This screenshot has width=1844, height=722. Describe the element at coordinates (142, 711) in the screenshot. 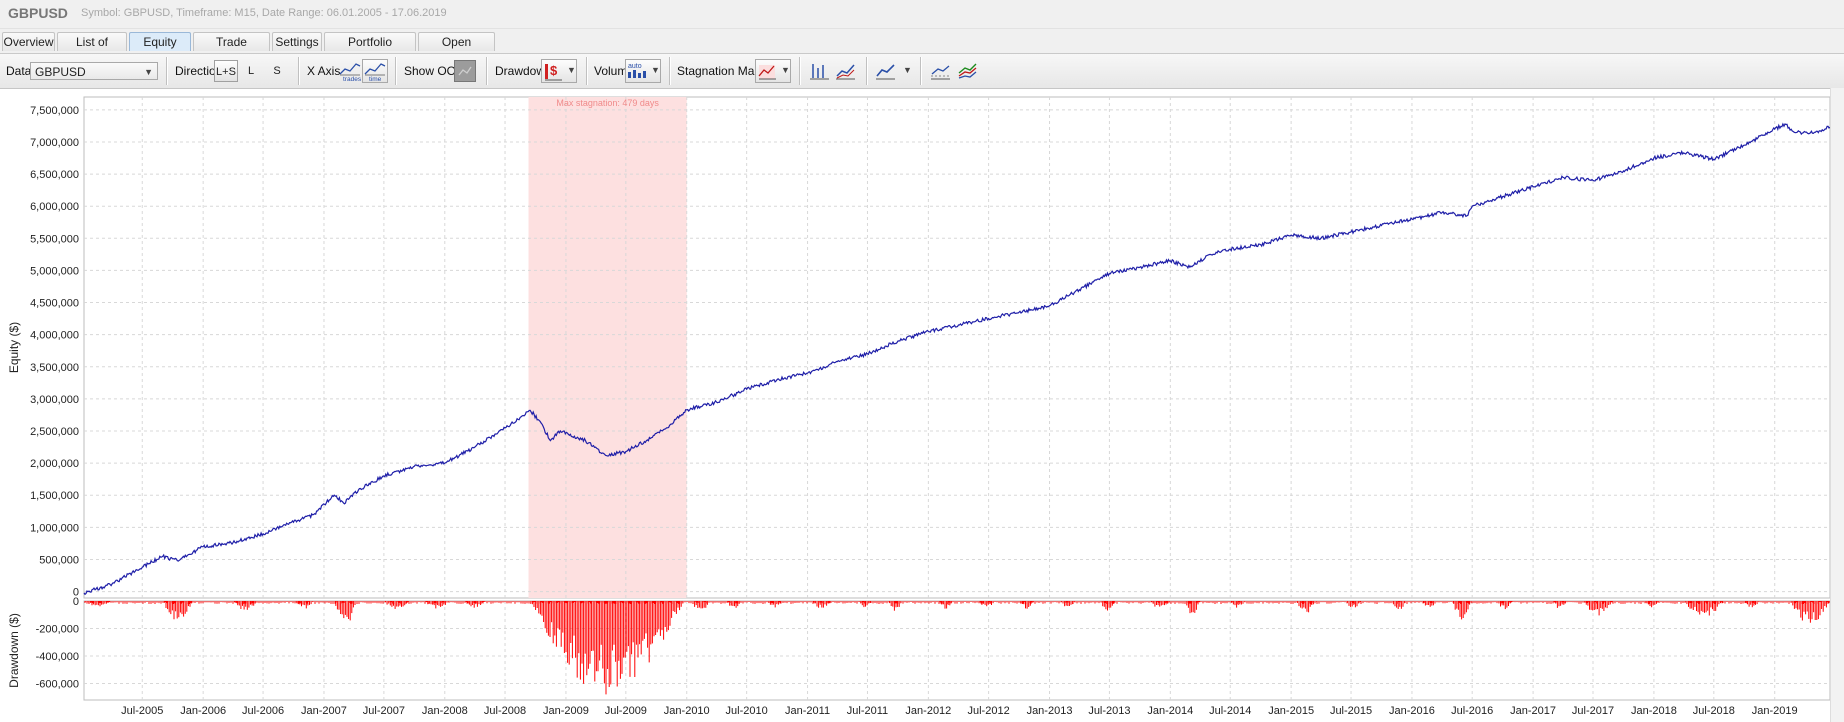

I see `x-tick-label: Jul-2005` at that location.